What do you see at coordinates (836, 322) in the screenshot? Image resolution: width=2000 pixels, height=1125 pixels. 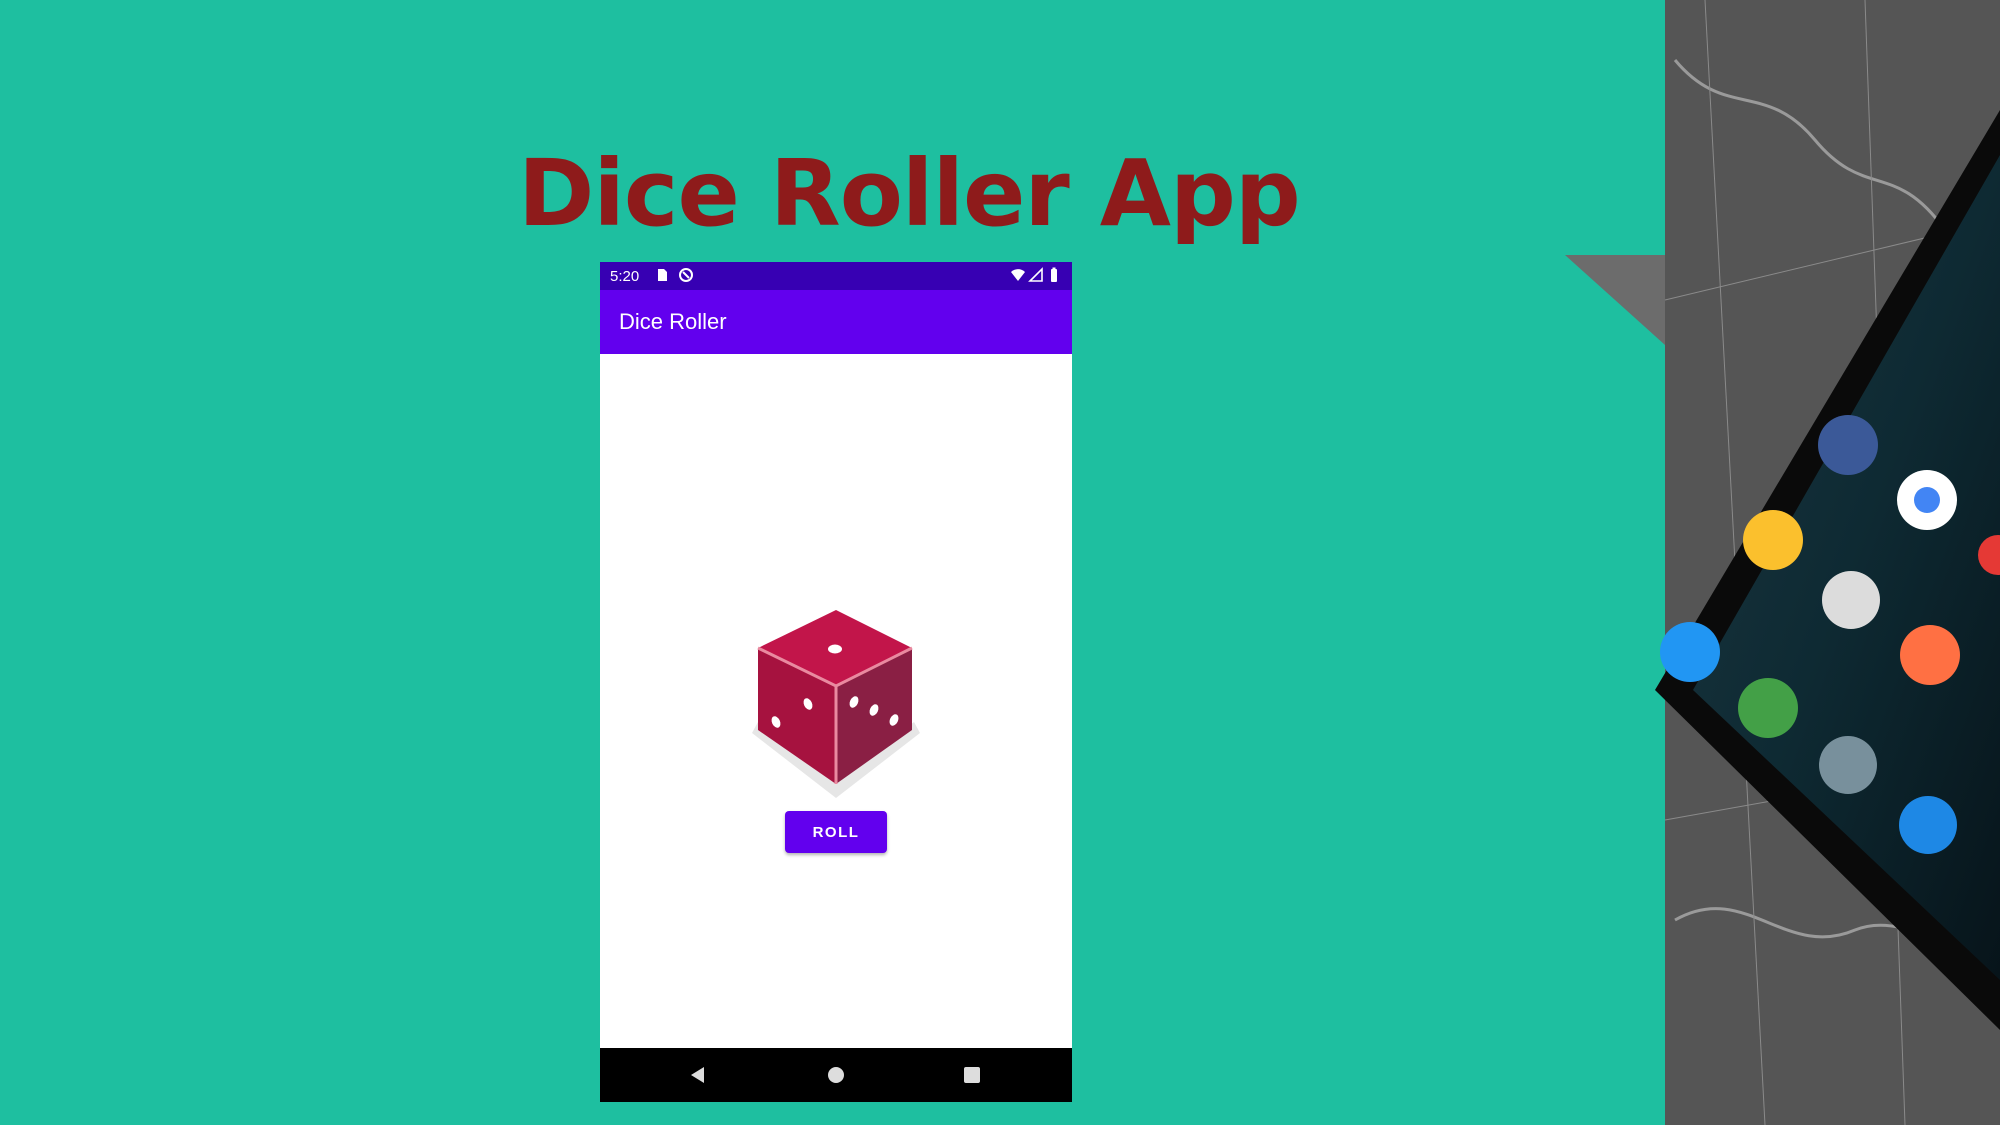 I see `app-bar: Dice Roller` at bounding box center [836, 322].